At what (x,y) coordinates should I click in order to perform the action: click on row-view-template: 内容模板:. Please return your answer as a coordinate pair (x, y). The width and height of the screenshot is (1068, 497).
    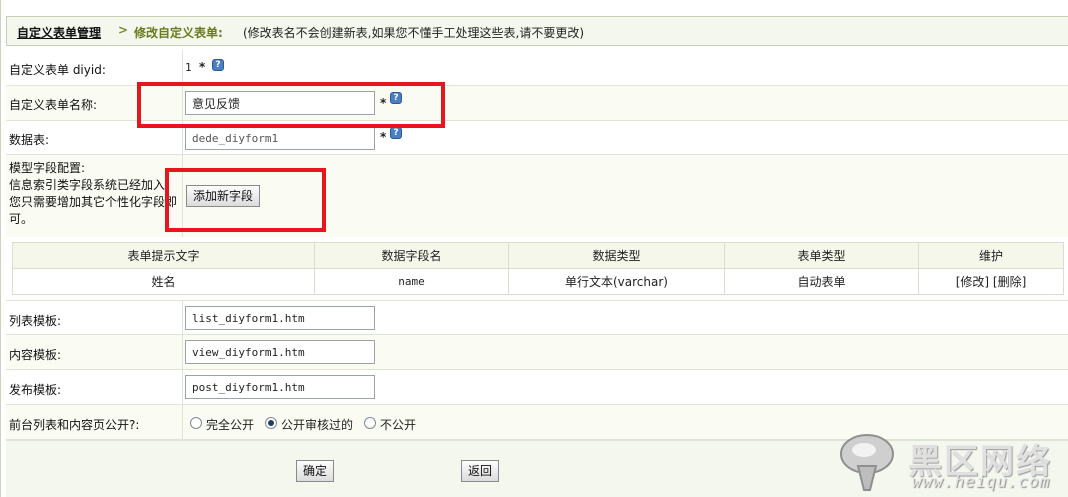
    Looking at the image, I should click on (537, 352).